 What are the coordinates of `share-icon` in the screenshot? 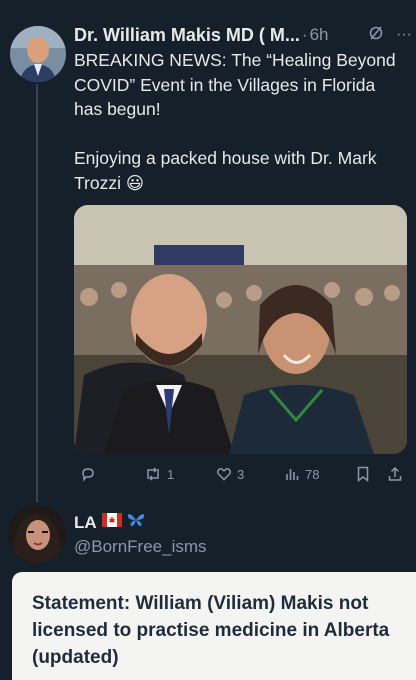 It's located at (395, 473).